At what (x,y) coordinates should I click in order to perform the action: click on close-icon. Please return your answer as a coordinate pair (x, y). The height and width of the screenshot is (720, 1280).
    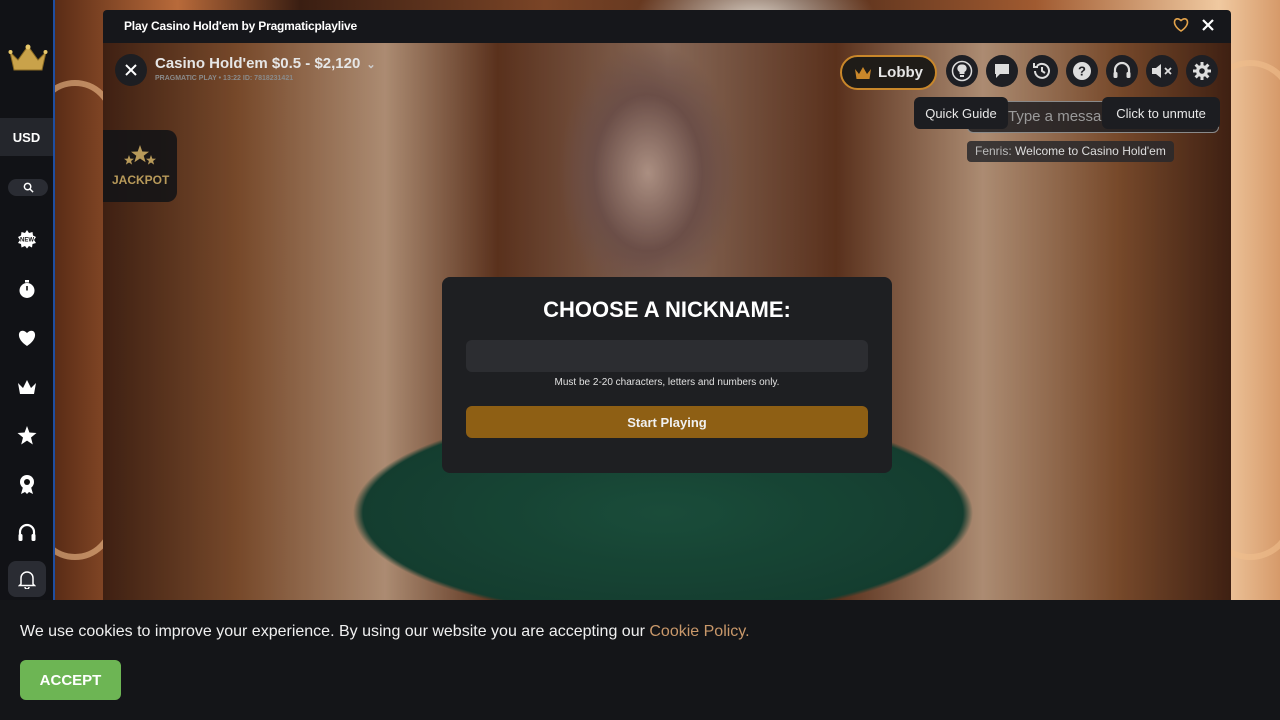
    Looking at the image, I should click on (131, 70).